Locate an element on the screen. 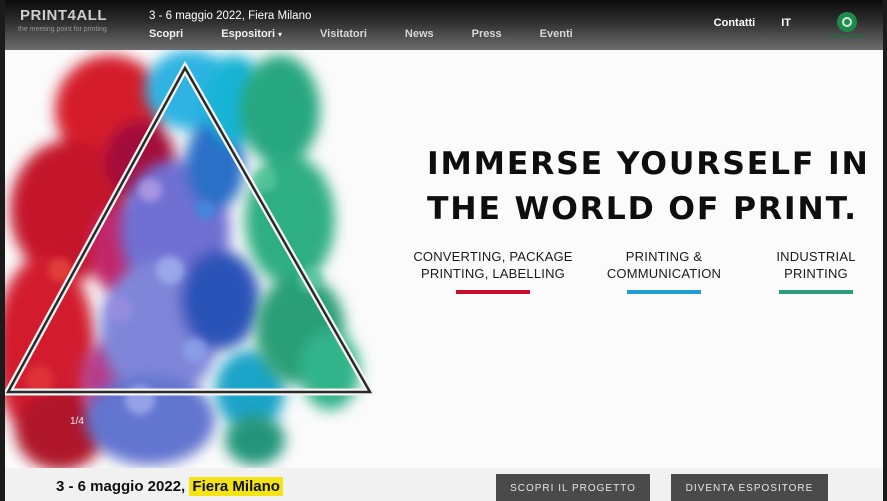  sector-label-line2: PRINTING is located at coordinates (816, 273).